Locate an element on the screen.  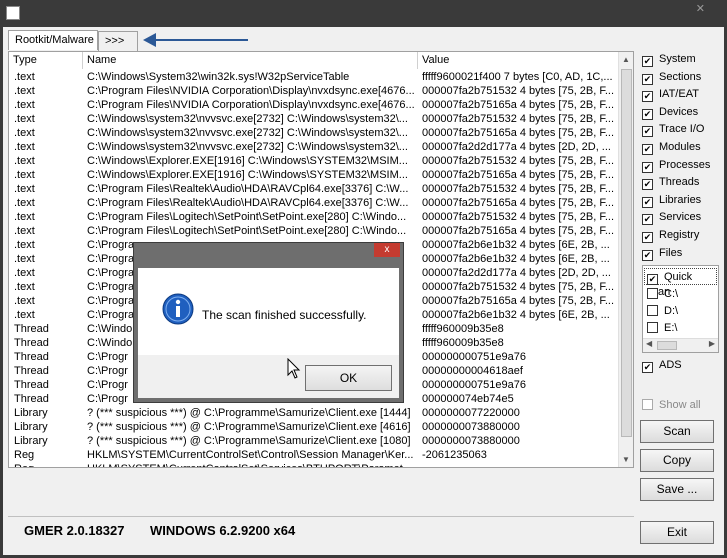
scan-button: Scan is located at coordinates (677, 431).